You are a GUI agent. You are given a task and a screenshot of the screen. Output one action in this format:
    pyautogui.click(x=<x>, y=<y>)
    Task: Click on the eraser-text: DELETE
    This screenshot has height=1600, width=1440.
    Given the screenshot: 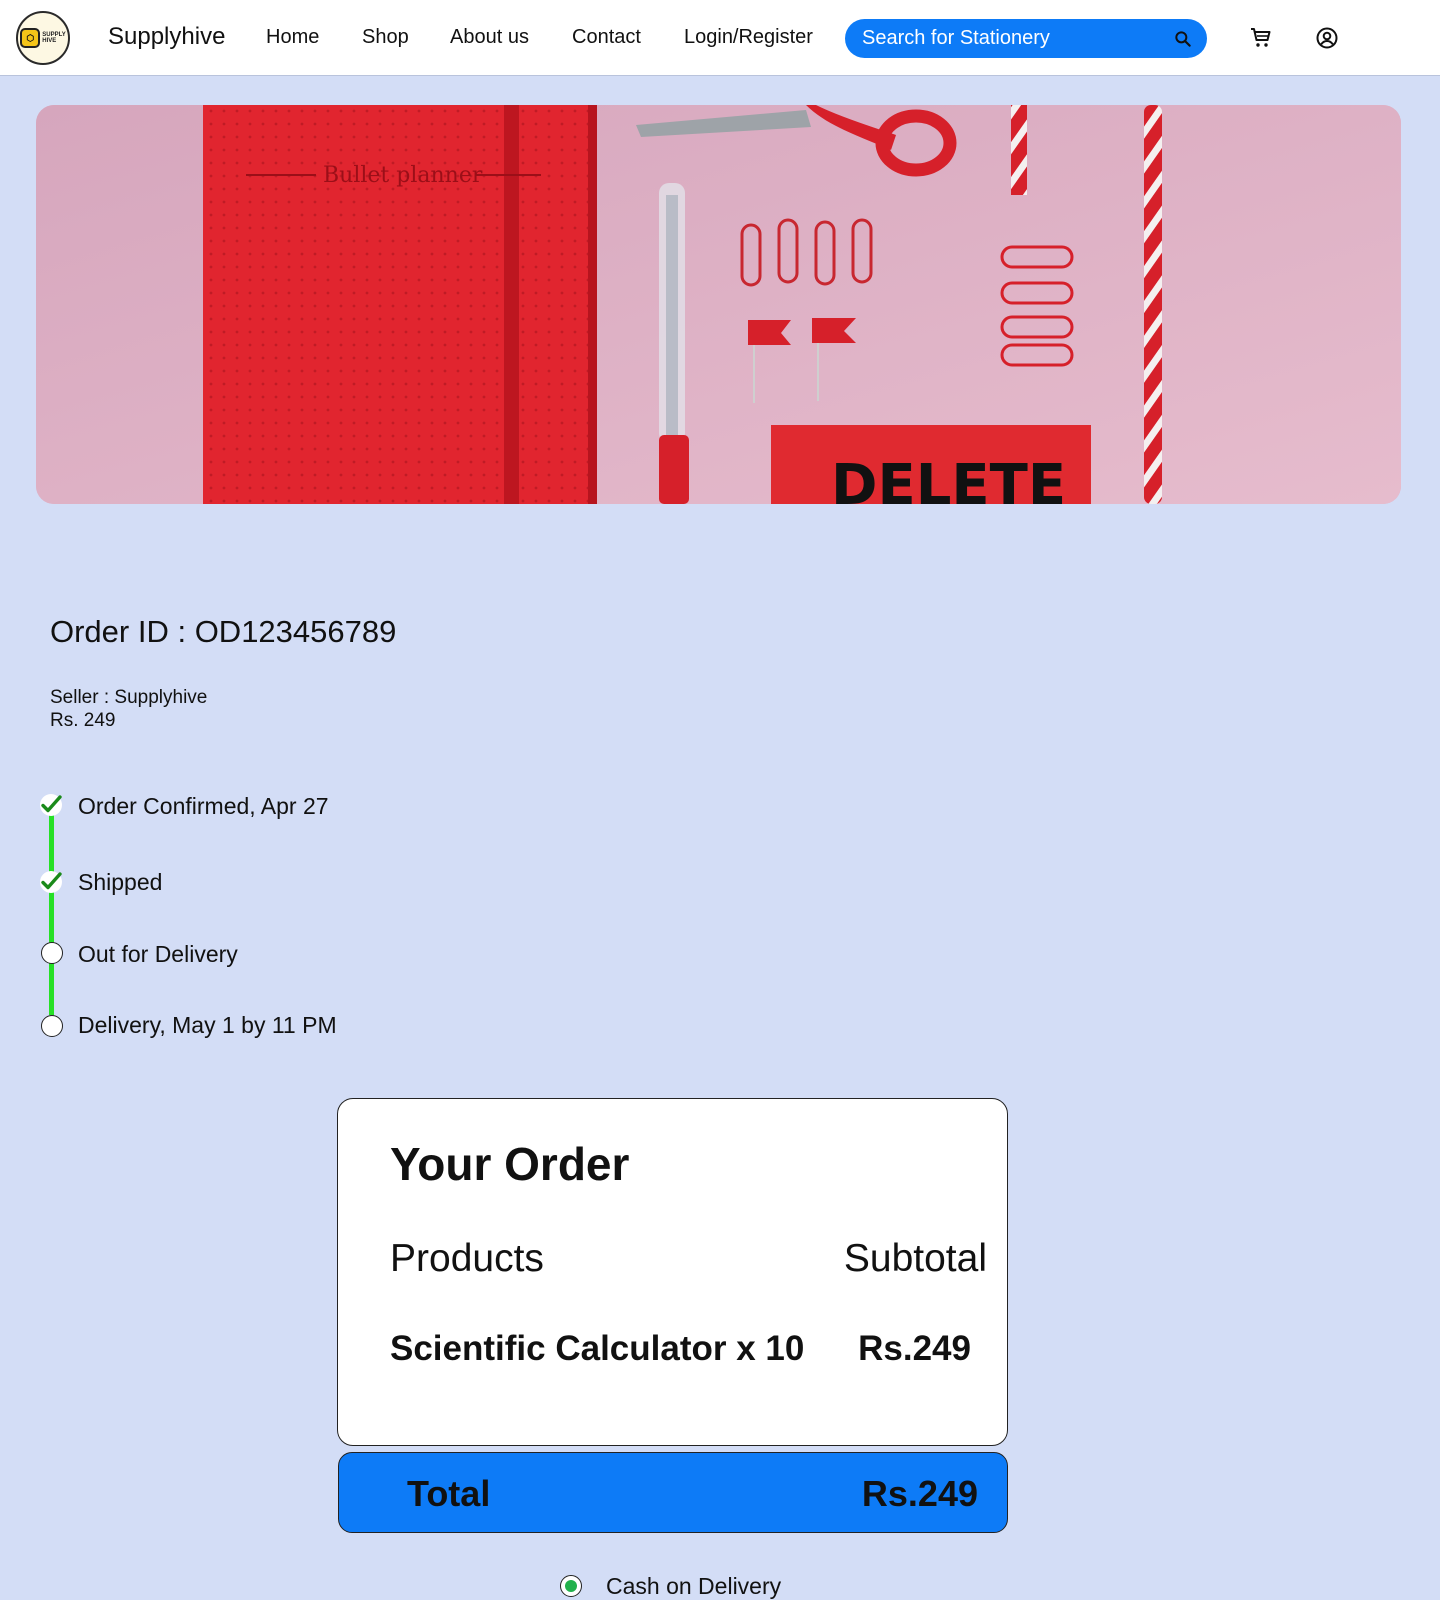 What is the action you would take?
    pyautogui.click(x=948, y=478)
    